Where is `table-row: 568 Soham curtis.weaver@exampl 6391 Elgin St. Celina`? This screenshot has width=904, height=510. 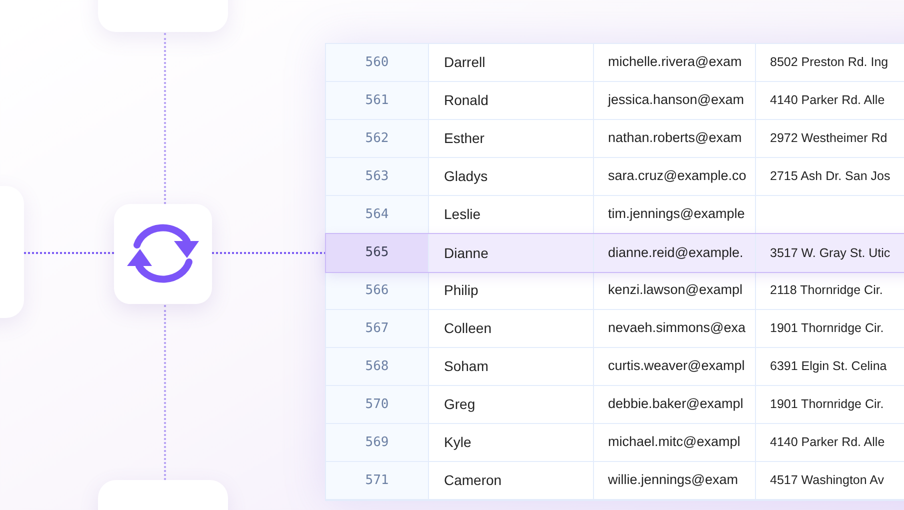 table-row: 568 Soham curtis.weaver@exampl 6391 Elgin St. Celina is located at coordinates (615, 367).